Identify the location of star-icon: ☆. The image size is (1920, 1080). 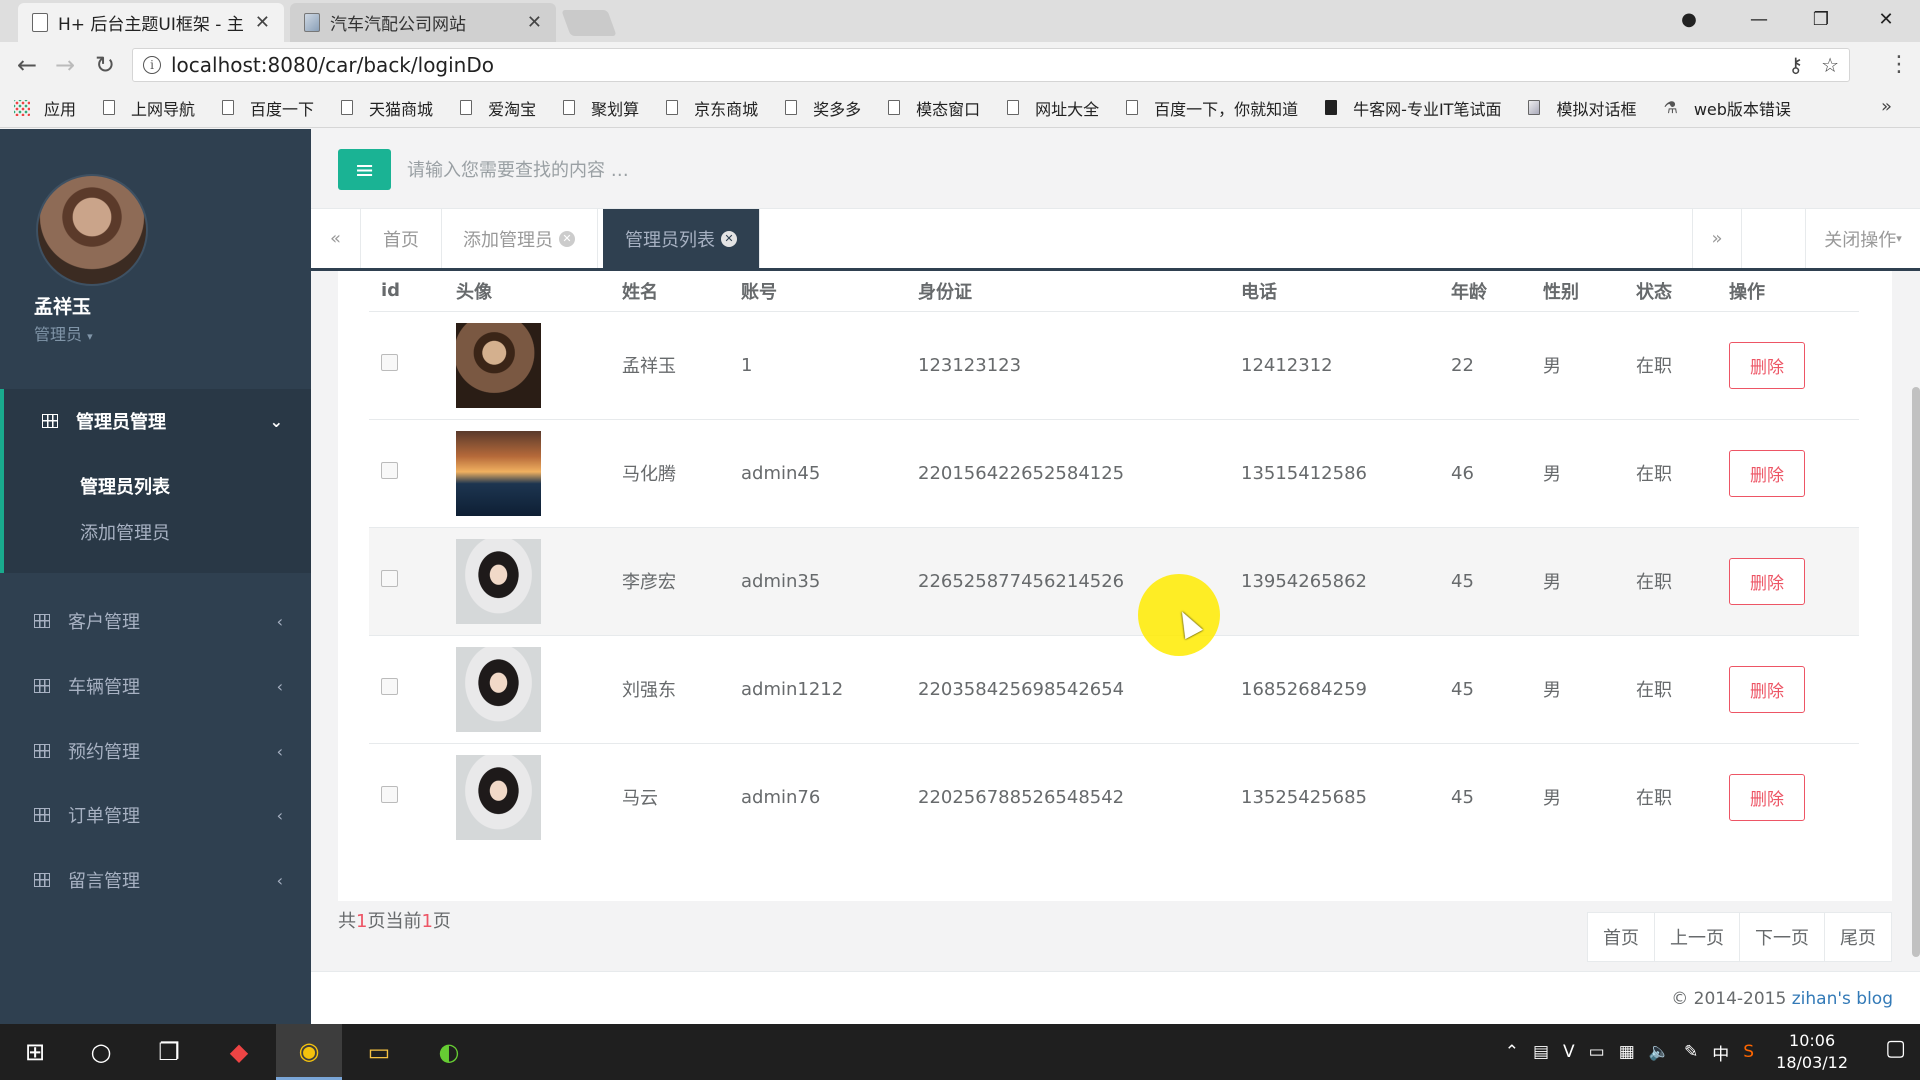
(1830, 65).